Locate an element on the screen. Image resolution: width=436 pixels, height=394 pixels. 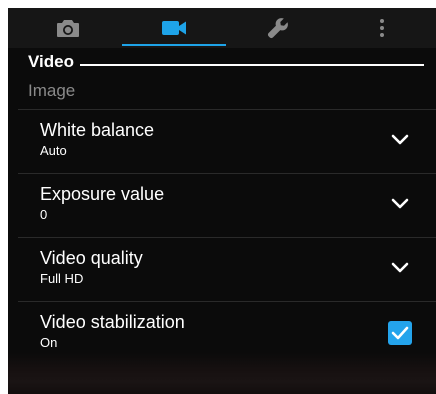
tab-camera is located at coordinates (68, 28).